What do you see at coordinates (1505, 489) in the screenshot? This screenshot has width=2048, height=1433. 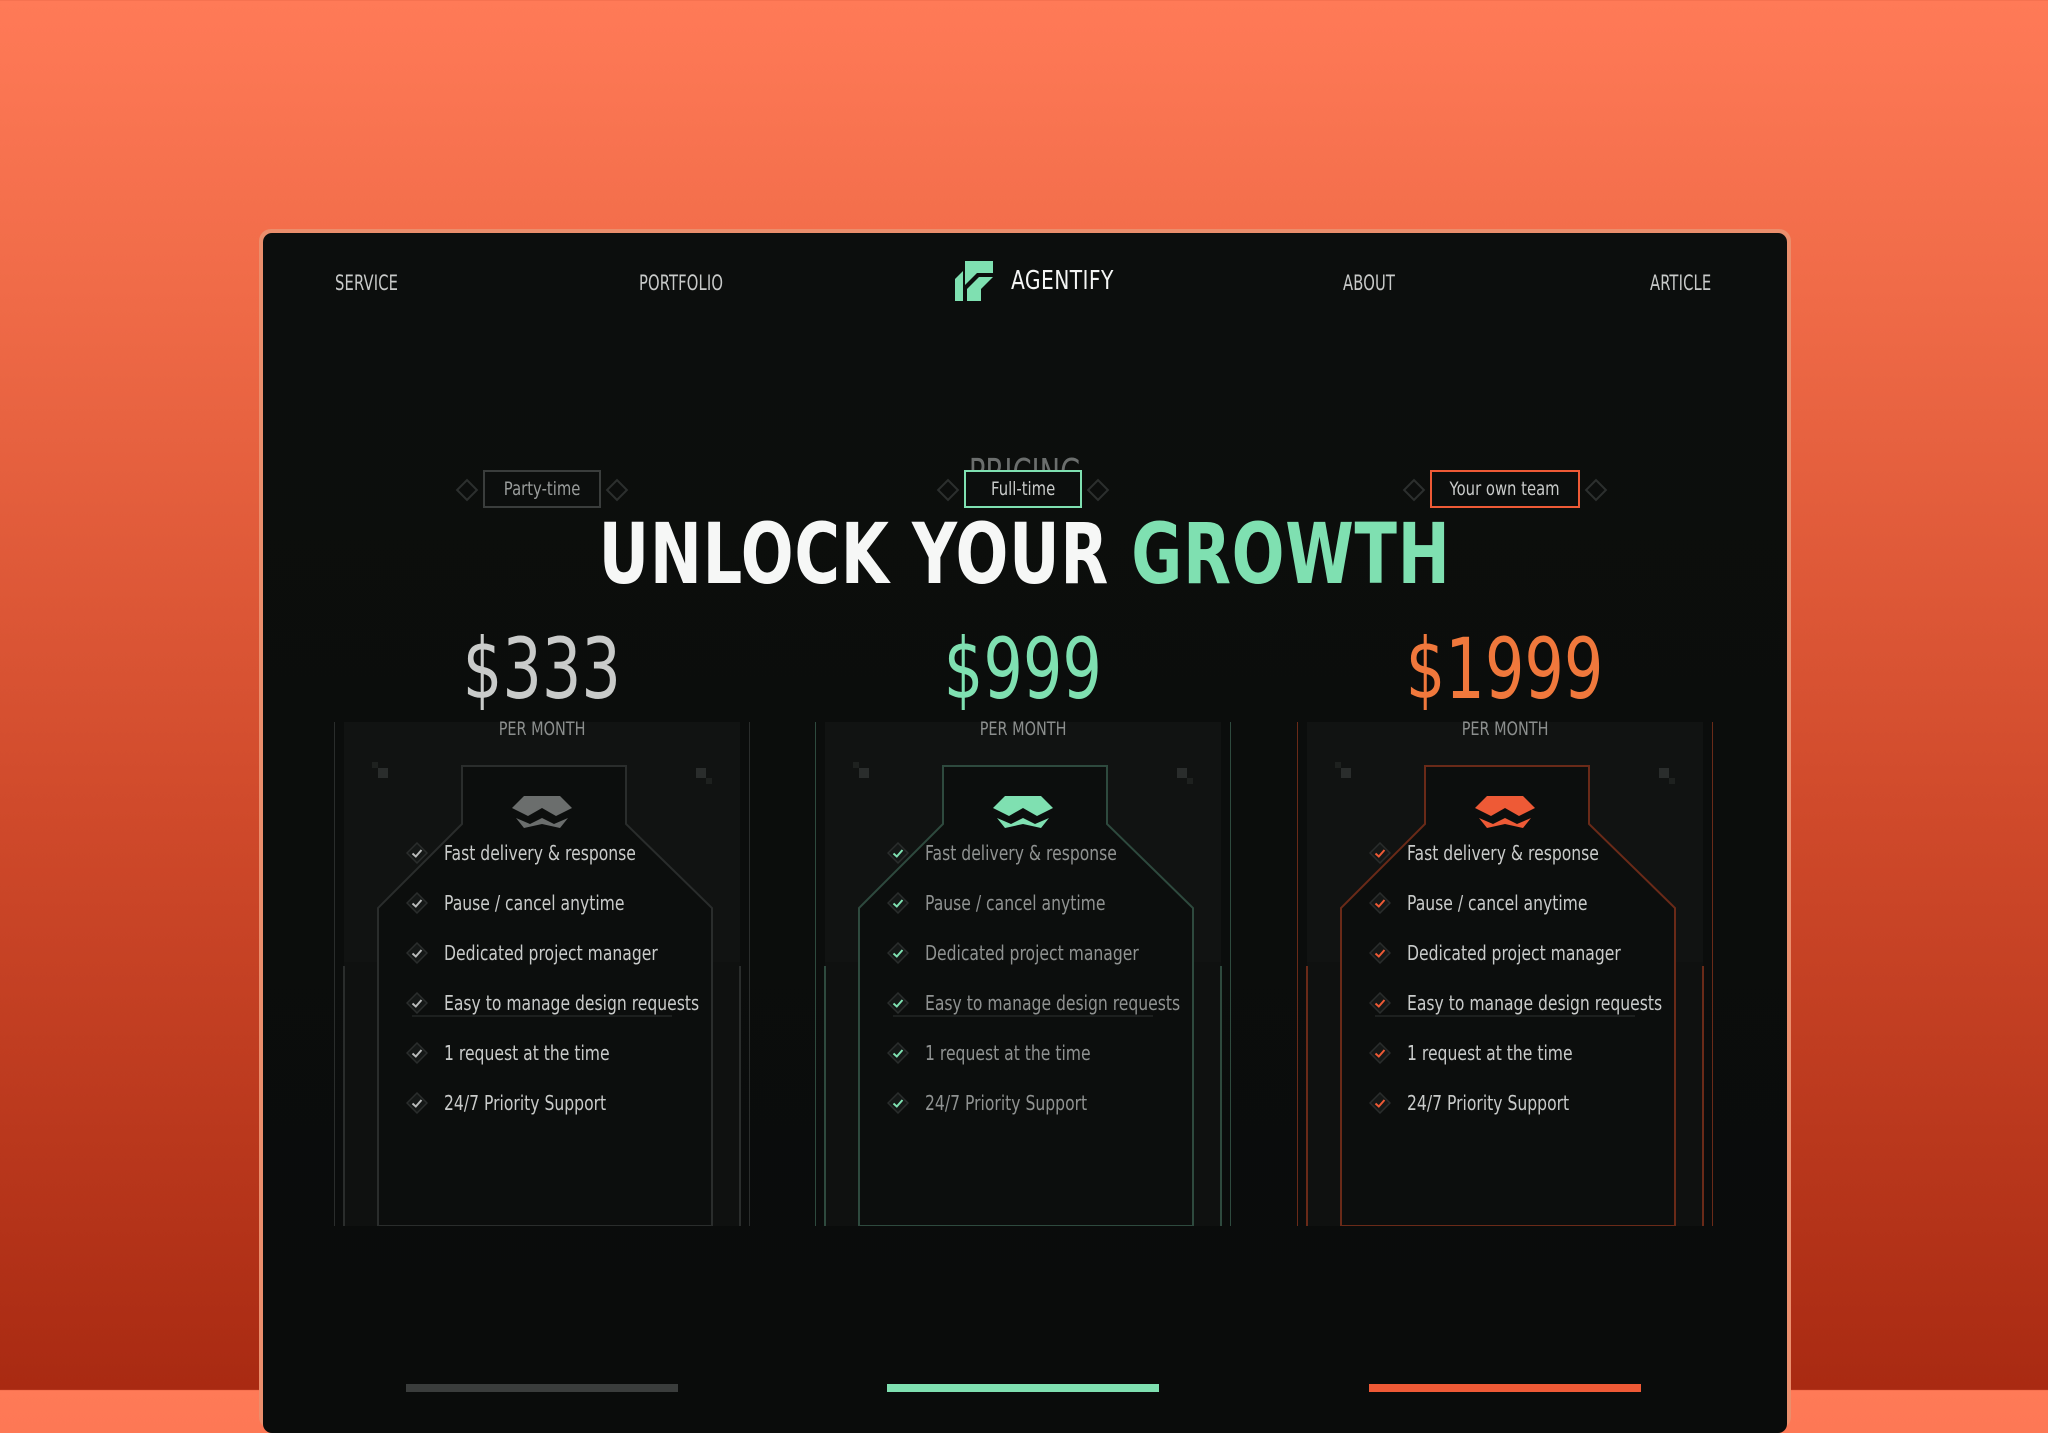 I see `plan-tag: Your own team` at bounding box center [1505, 489].